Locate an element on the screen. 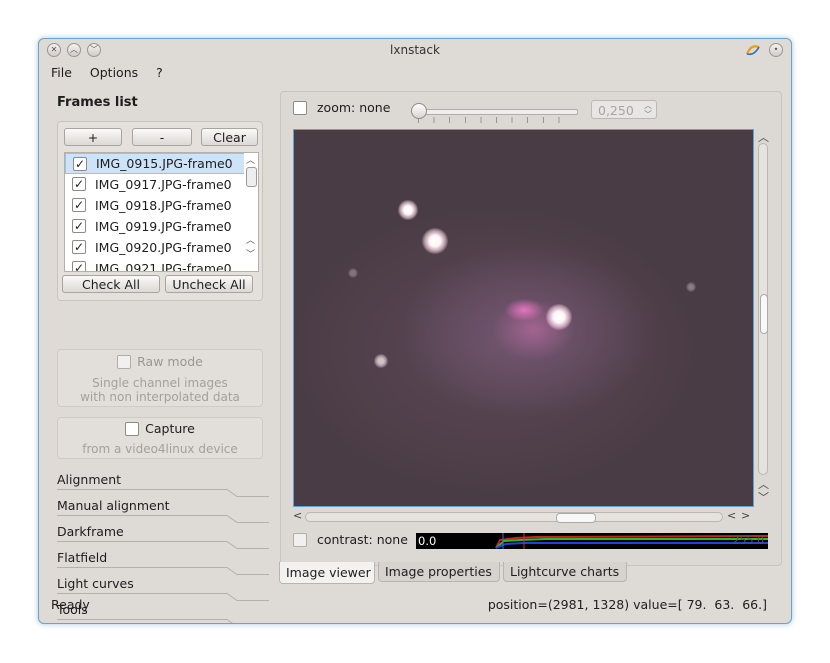  viewer-vscrollbar: ︿ ︿ ﹀ is located at coordinates (763, 318).